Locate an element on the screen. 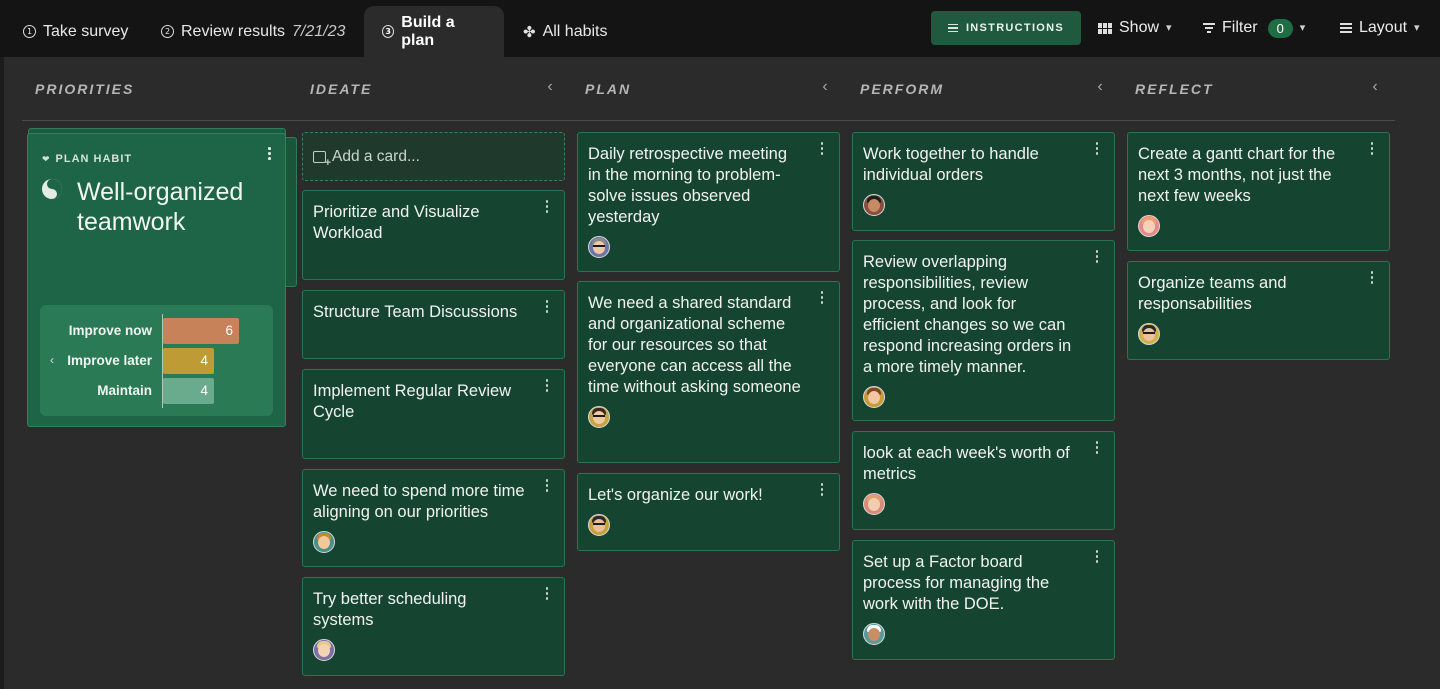 The image size is (1440, 689). add-card-icon is located at coordinates (322, 159).